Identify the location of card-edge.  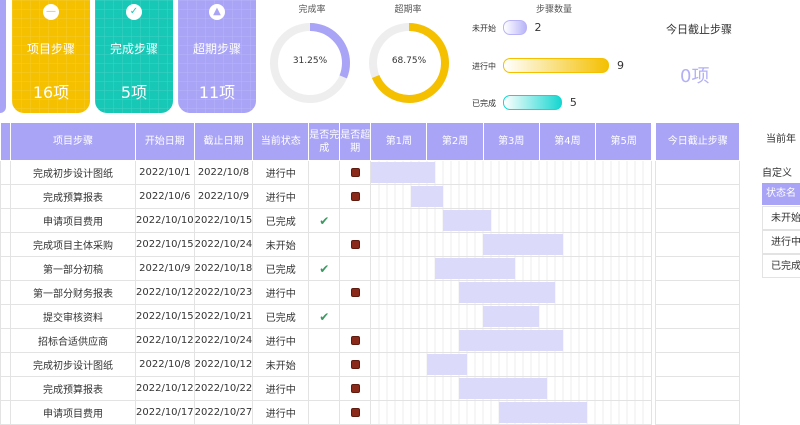
(3, 56).